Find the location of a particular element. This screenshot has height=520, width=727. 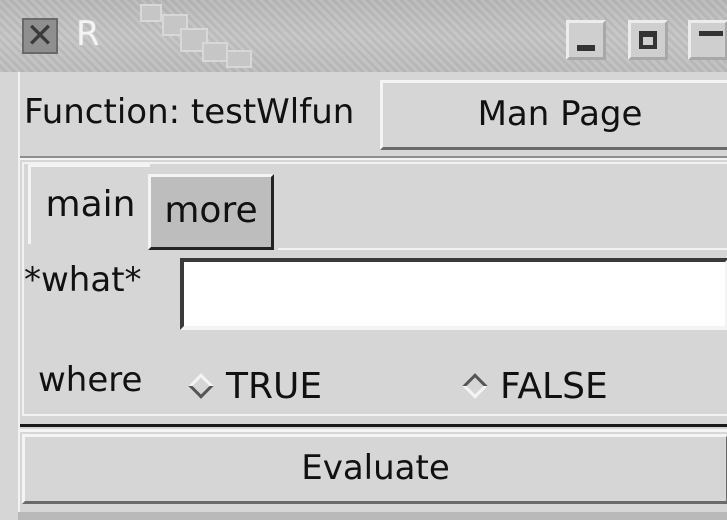

tab-main: main is located at coordinates (89, 204).